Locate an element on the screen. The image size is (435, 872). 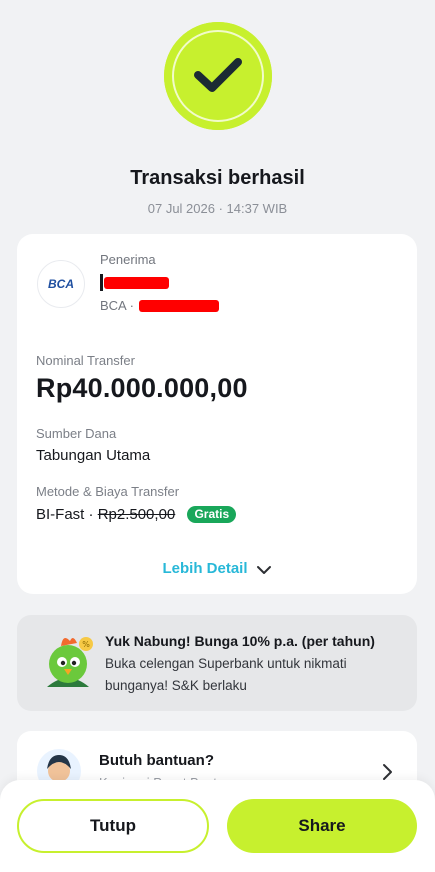
bca-logo: BCA is located at coordinates (61, 284).